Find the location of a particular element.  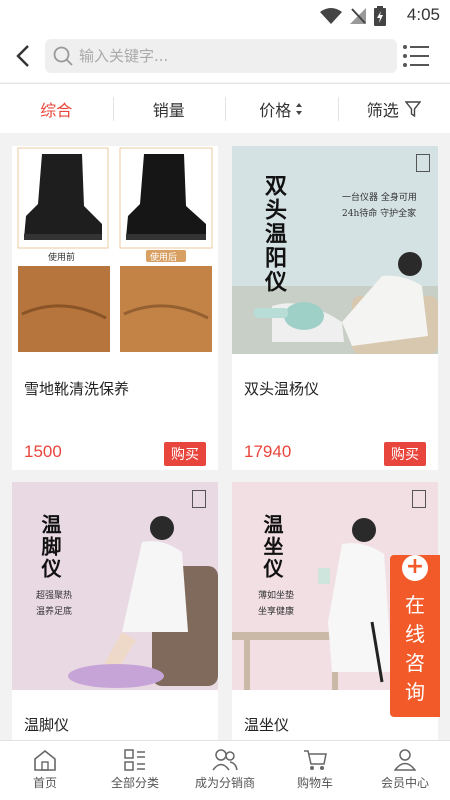

product-image-double-head: 双头温阳仪 一台仪器 全身可用 24h待命 守护全家 is located at coordinates (335, 250).